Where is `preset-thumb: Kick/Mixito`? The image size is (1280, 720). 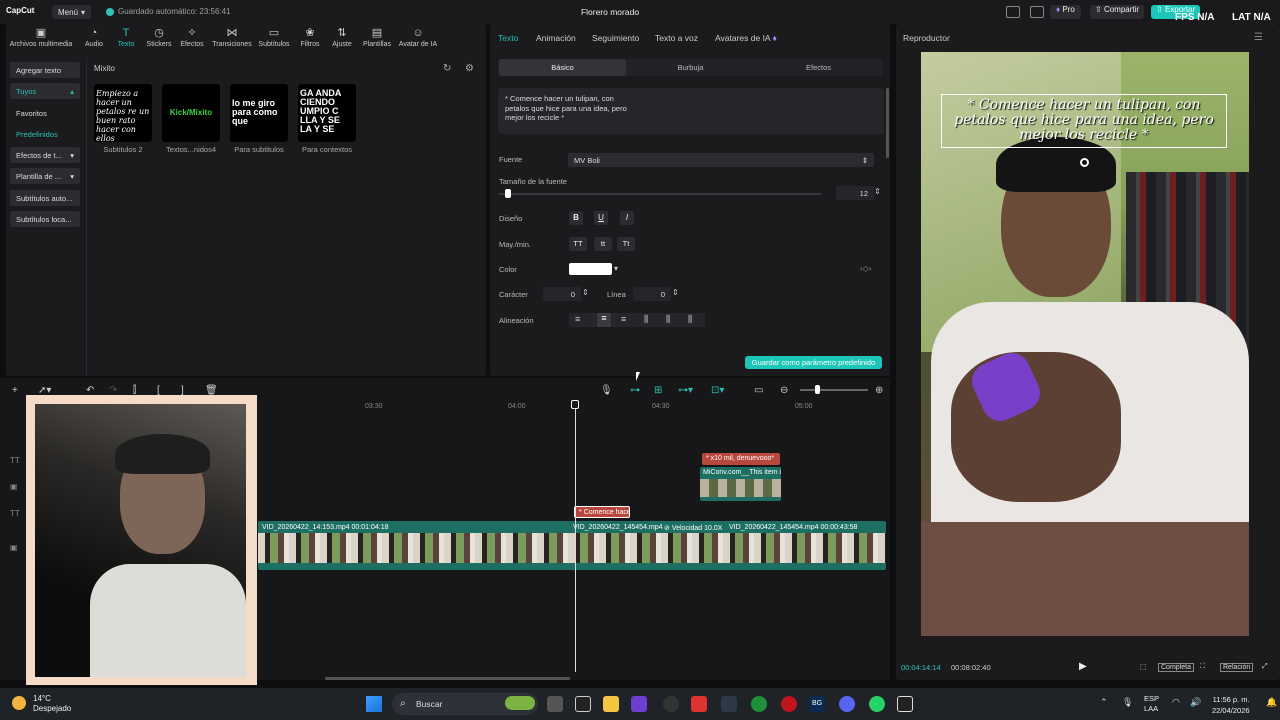 preset-thumb: Kick/Mixito is located at coordinates (191, 113).